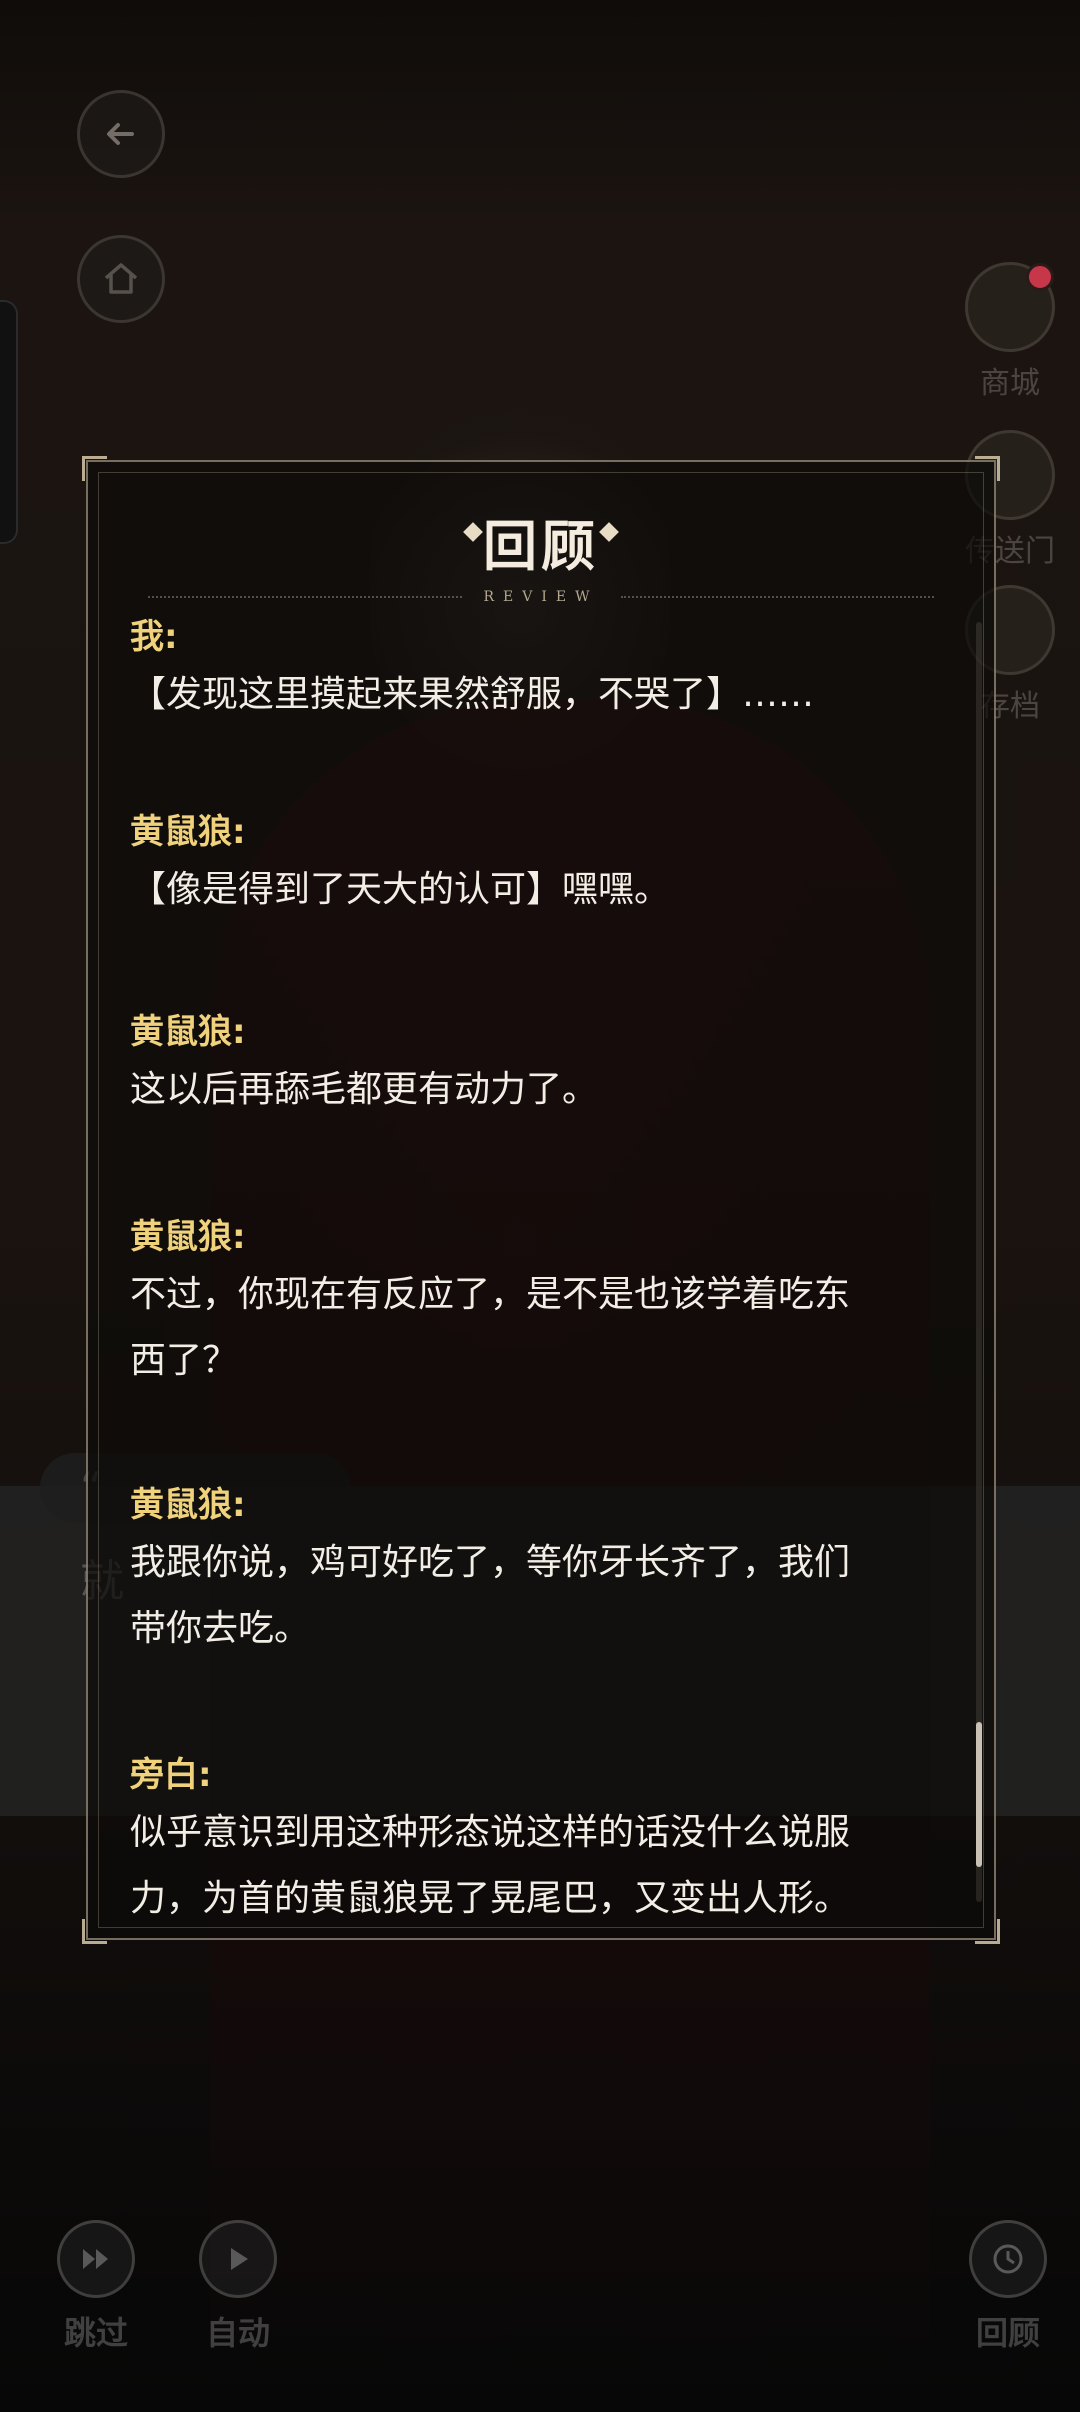 This screenshot has width=1080, height=2412. What do you see at coordinates (490, 1832) in the screenshot?
I see `entry-text: 似乎意识到用这种形态说这样的话没什么说服` at bounding box center [490, 1832].